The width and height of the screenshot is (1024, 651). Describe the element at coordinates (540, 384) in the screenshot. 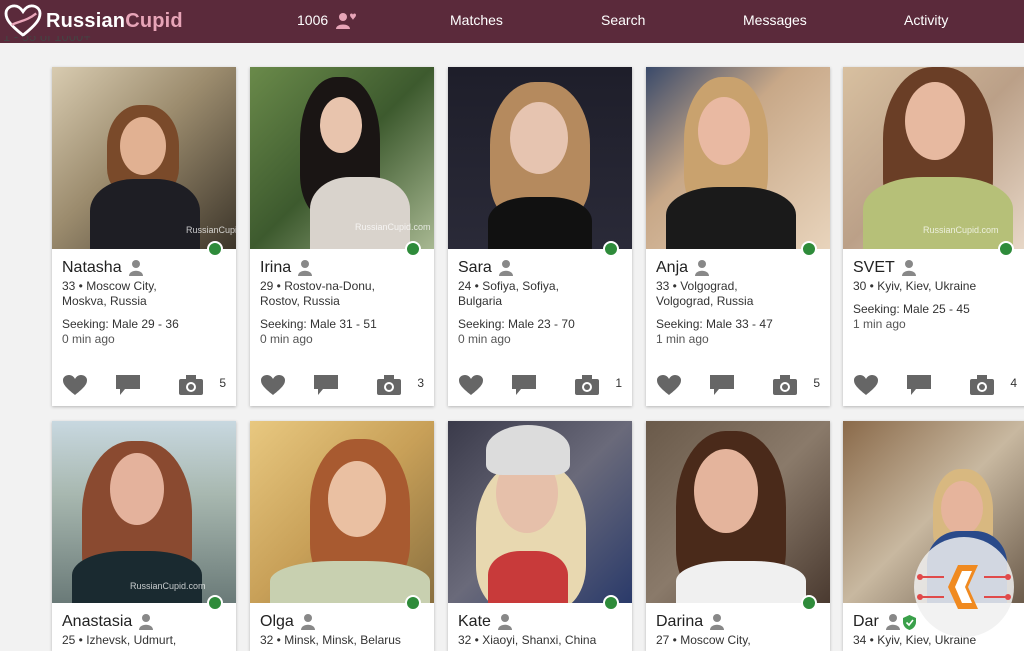

I see `card-actions: 1` at that location.